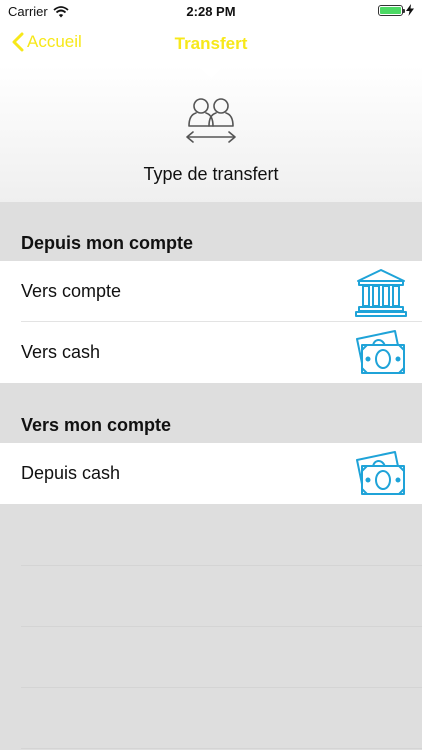 Image resolution: width=422 pixels, height=750 pixels. What do you see at coordinates (107, 243) in the screenshot?
I see `section-title-from-account: Depuis mon compte` at bounding box center [107, 243].